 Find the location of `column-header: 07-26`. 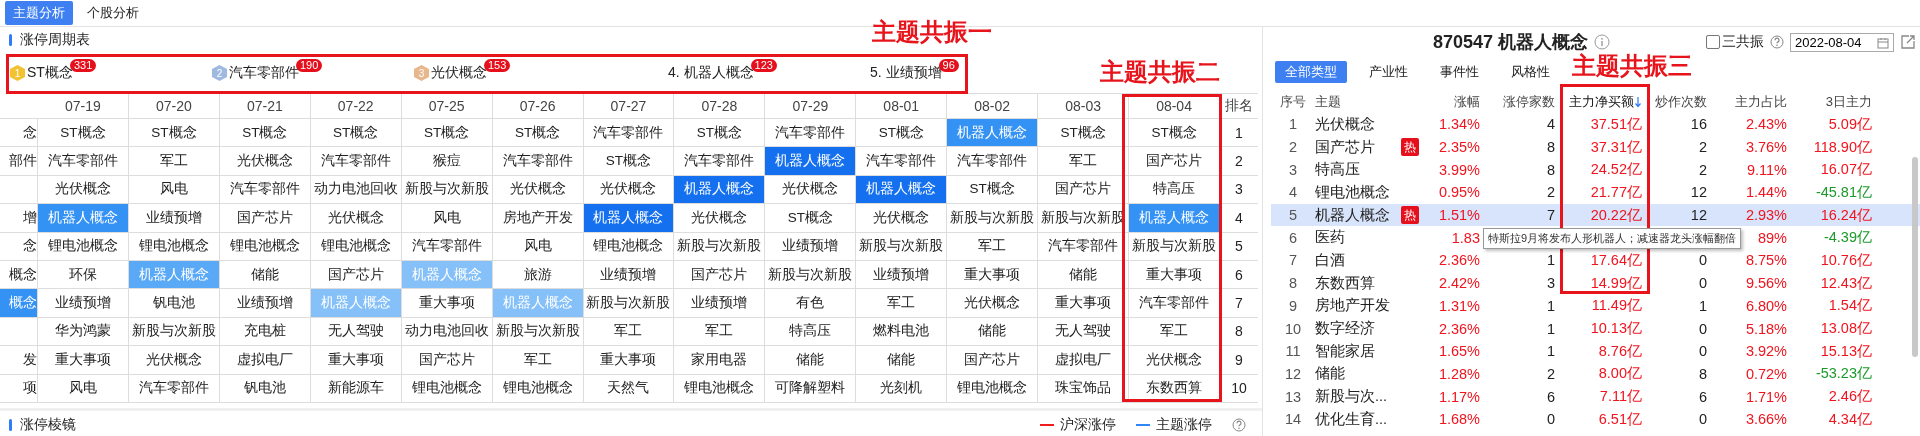

column-header: 07-26 is located at coordinates (538, 106).